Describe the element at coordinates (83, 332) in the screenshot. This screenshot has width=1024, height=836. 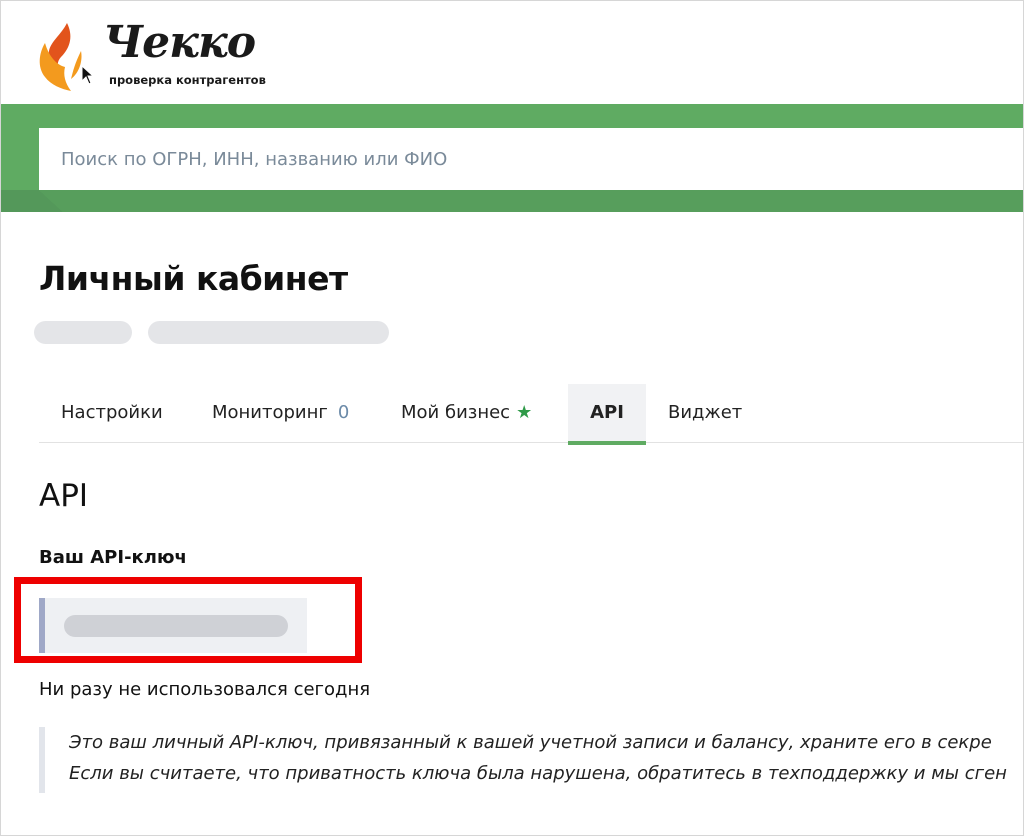
I see `redacted-user-id` at that location.